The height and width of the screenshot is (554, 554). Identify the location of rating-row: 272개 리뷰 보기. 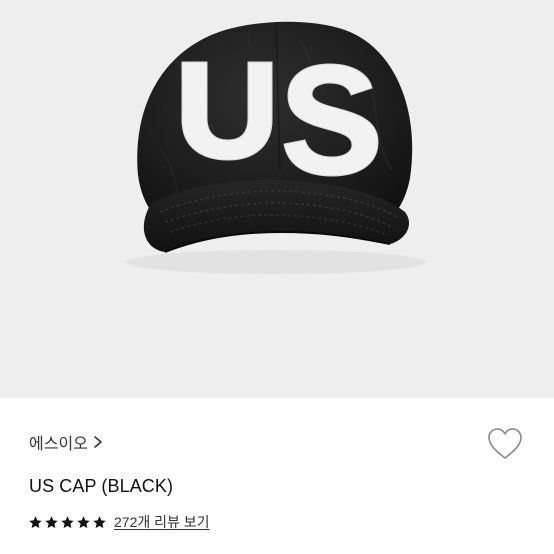
(119, 522).